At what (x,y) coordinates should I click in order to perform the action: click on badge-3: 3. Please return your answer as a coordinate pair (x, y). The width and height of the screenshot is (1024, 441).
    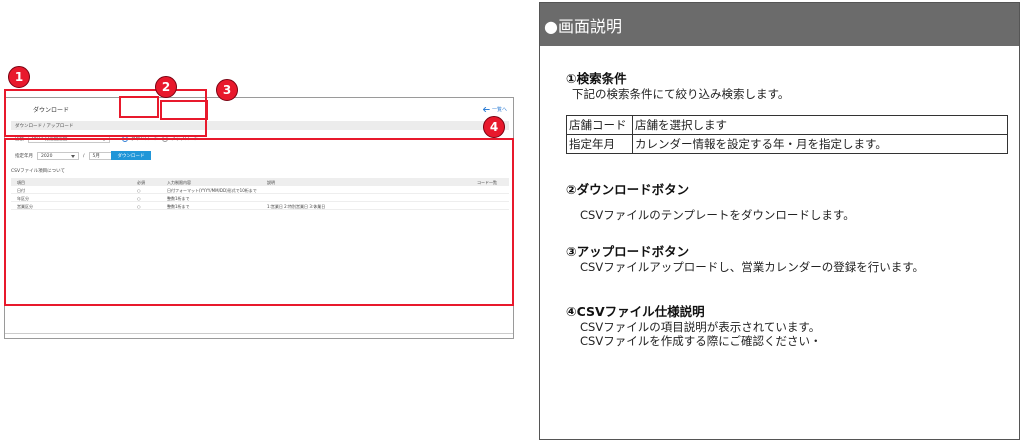
    Looking at the image, I should click on (227, 90).